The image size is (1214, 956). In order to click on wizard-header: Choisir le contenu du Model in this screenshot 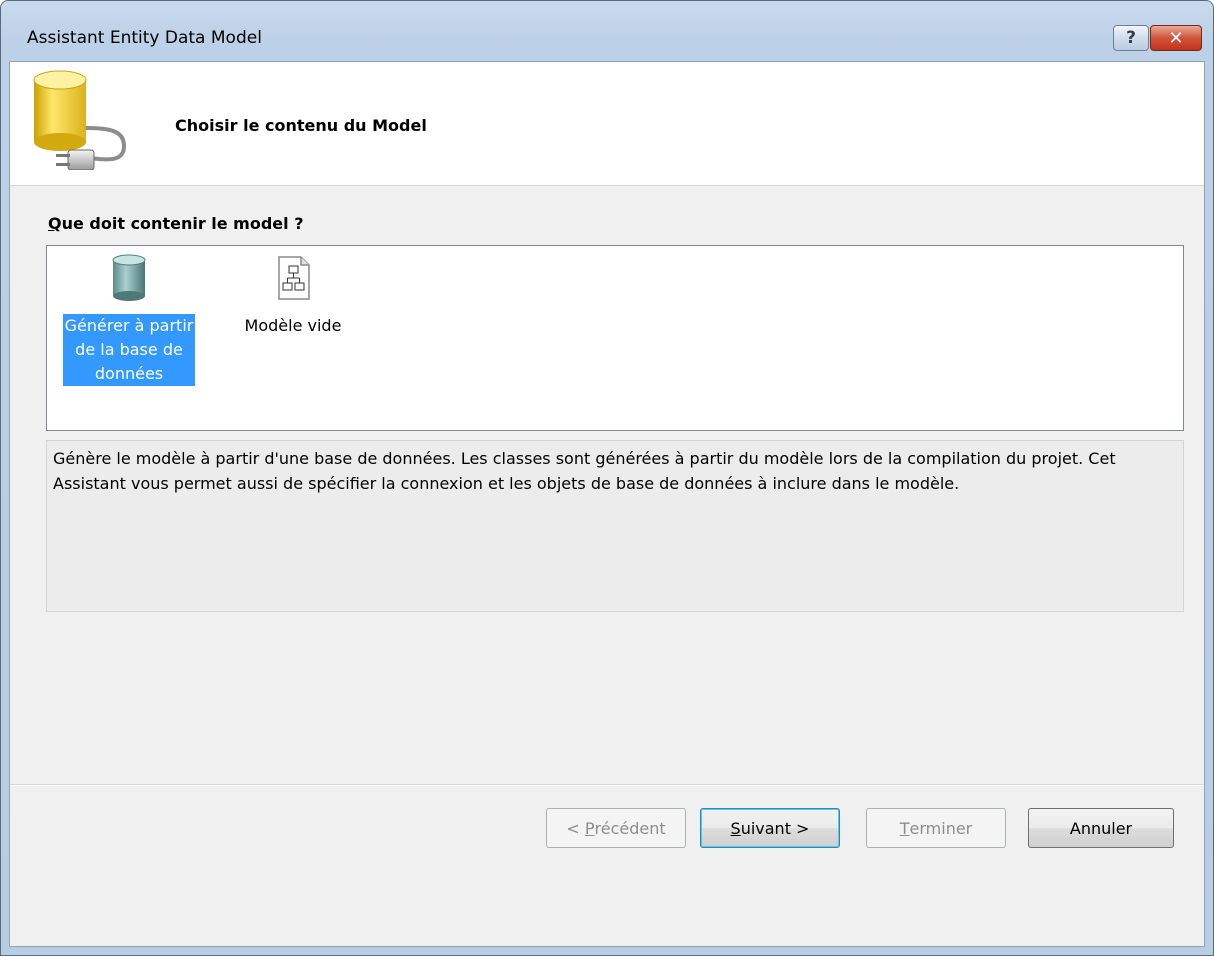, I will do `click(607, 124)`.